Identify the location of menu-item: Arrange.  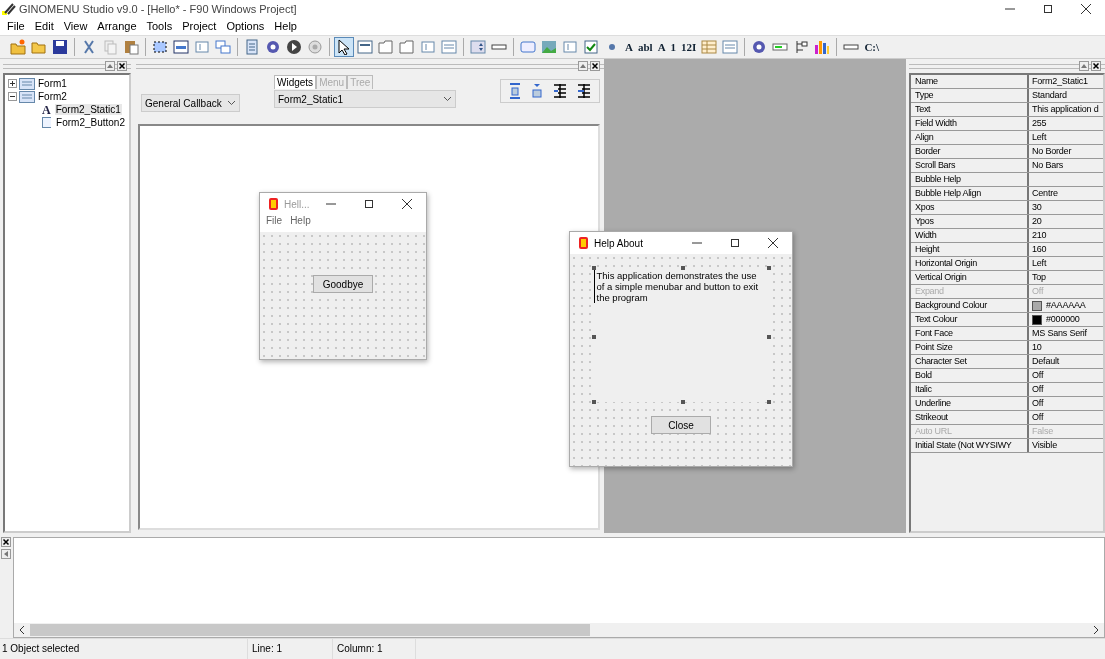
(117, 26).